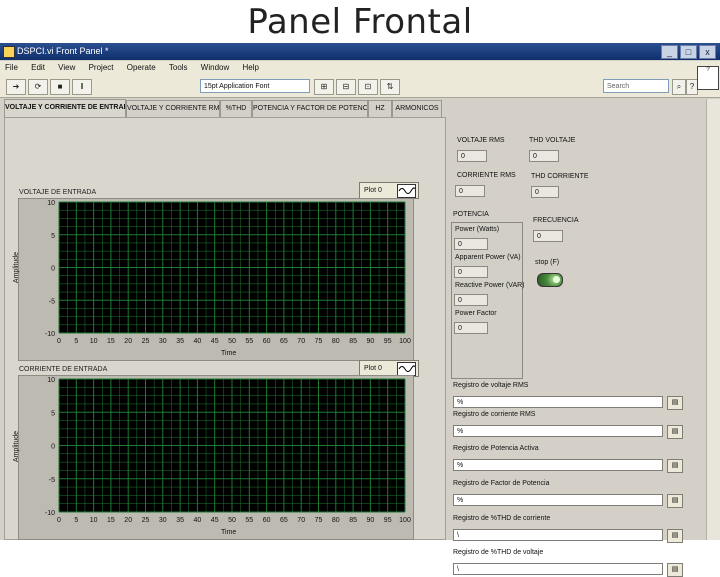 Image resolution: width=720 pixels, height=577 pixels. What do you see at coordinates (491, 385) in the screenshot?
I see `registro-label: Registro de voltaje RMS` at bounding box center [491, 385].